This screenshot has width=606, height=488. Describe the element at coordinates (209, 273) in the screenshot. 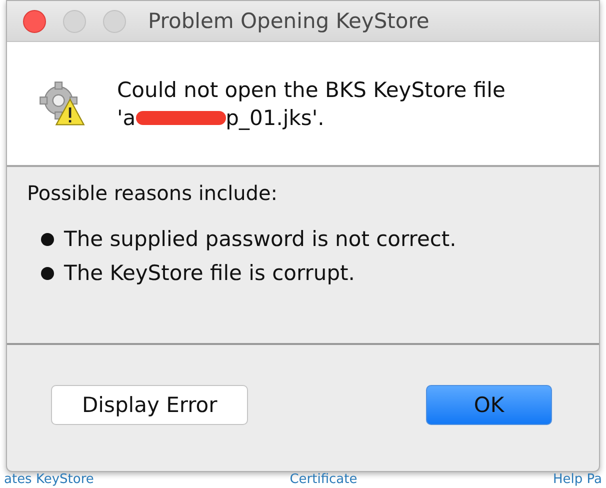

I see `reason-text: The KeyStore file is corrupt.` at that location.